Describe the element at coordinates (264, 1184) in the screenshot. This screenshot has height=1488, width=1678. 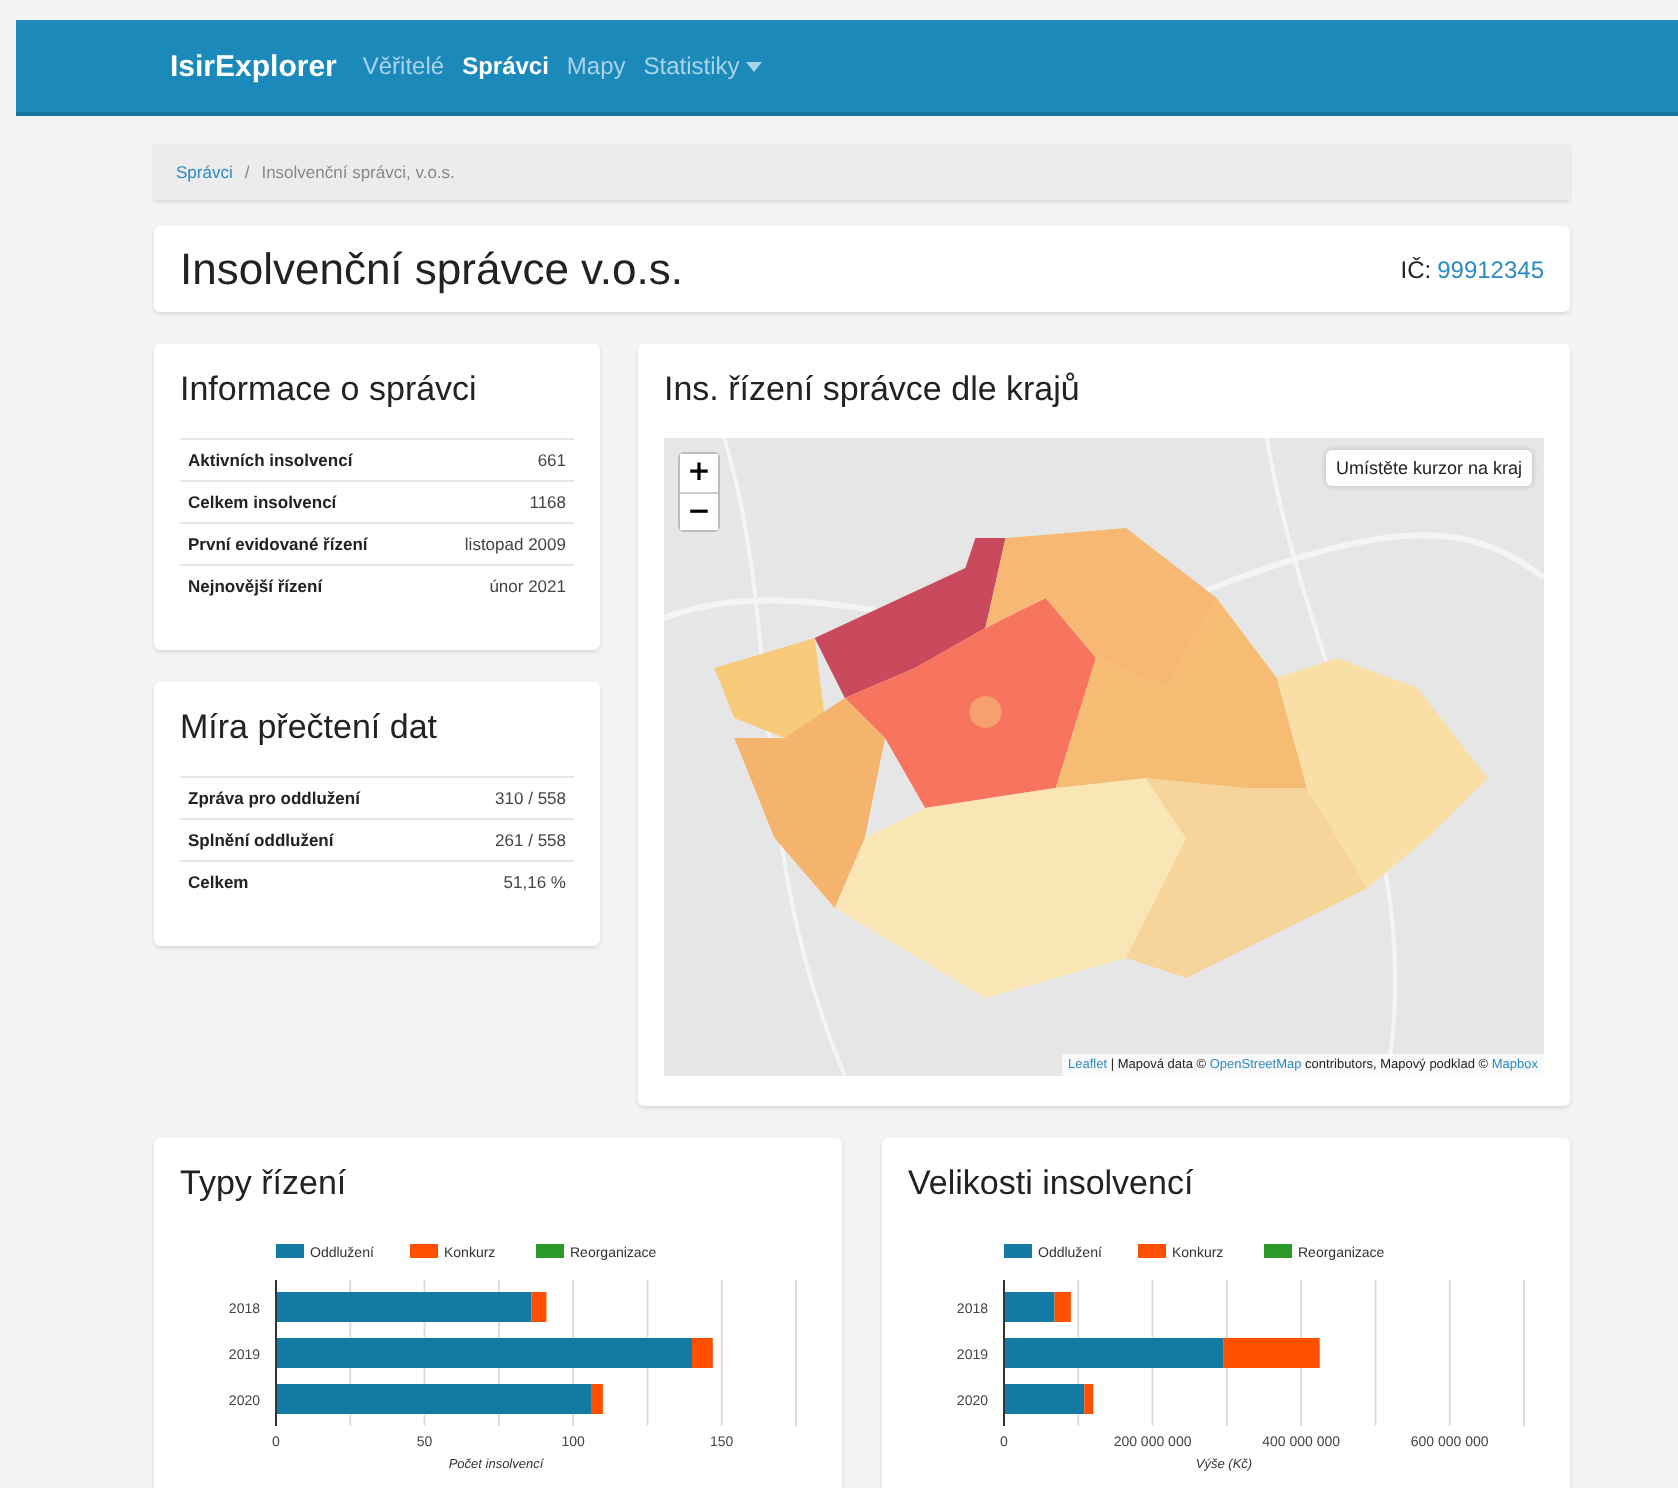
I see `card-title: Typy řízení` at that location.